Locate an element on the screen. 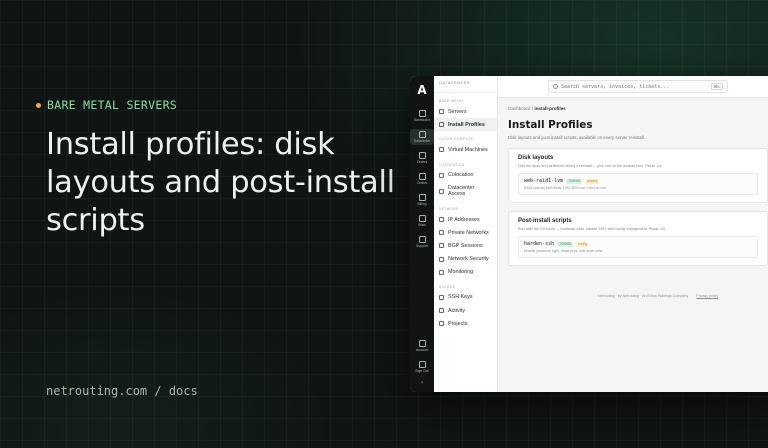  search-box: ⌘K is located at coordinates (638, 86).